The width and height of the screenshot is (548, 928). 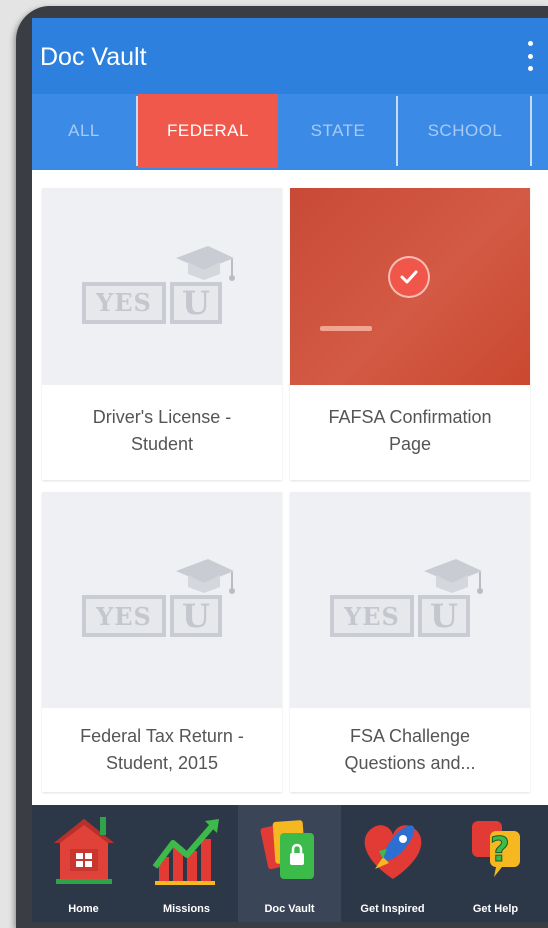 I want to click on tab-federal: FEDERAL, so click(x=208, y=131).